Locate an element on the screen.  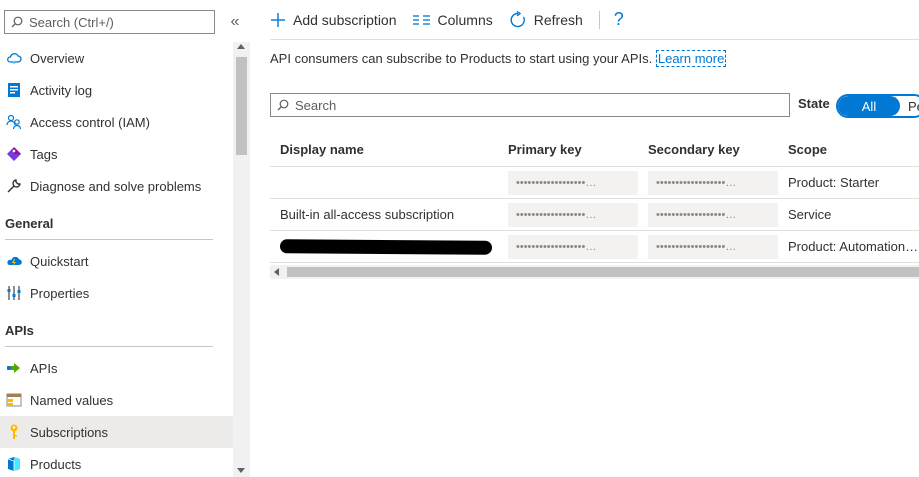
cloud-lightning-icon is located at coordinates (14, 261).